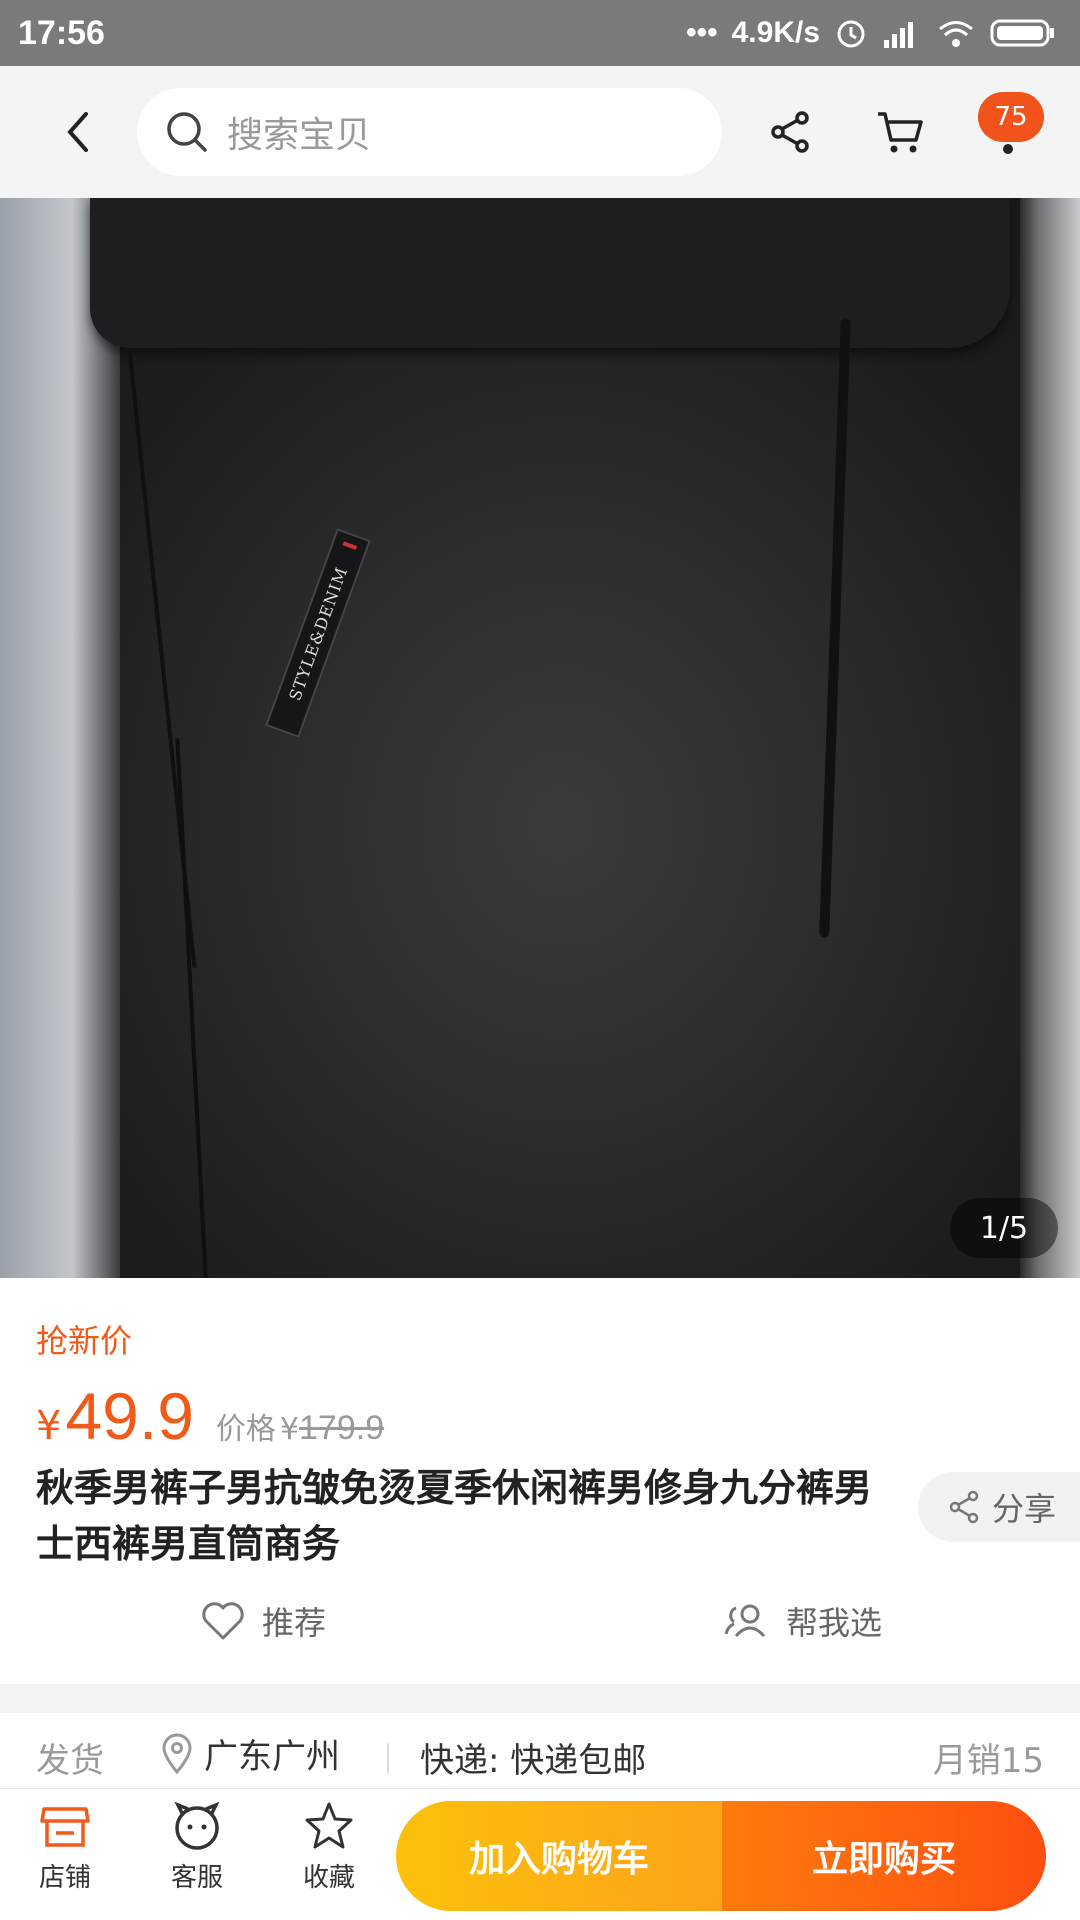 The width and height of the screenshot is (1080, 1920). I want to click on back-arrow-icon, so click(77, 132).